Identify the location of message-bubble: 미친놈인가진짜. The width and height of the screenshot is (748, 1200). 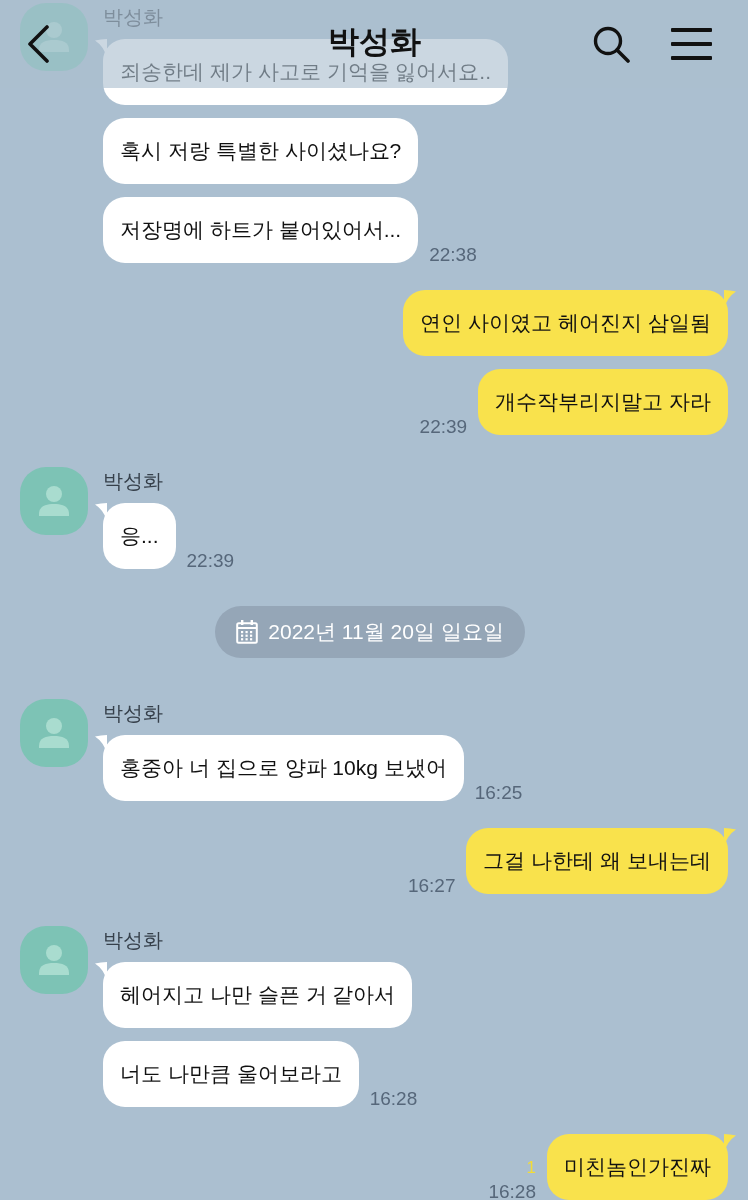
(637, 1167).